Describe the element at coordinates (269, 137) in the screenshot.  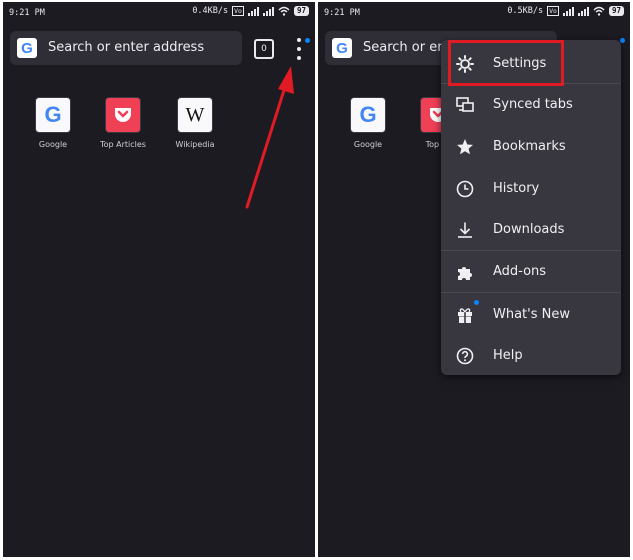
I see `annotation-arrow-icon` at that location.